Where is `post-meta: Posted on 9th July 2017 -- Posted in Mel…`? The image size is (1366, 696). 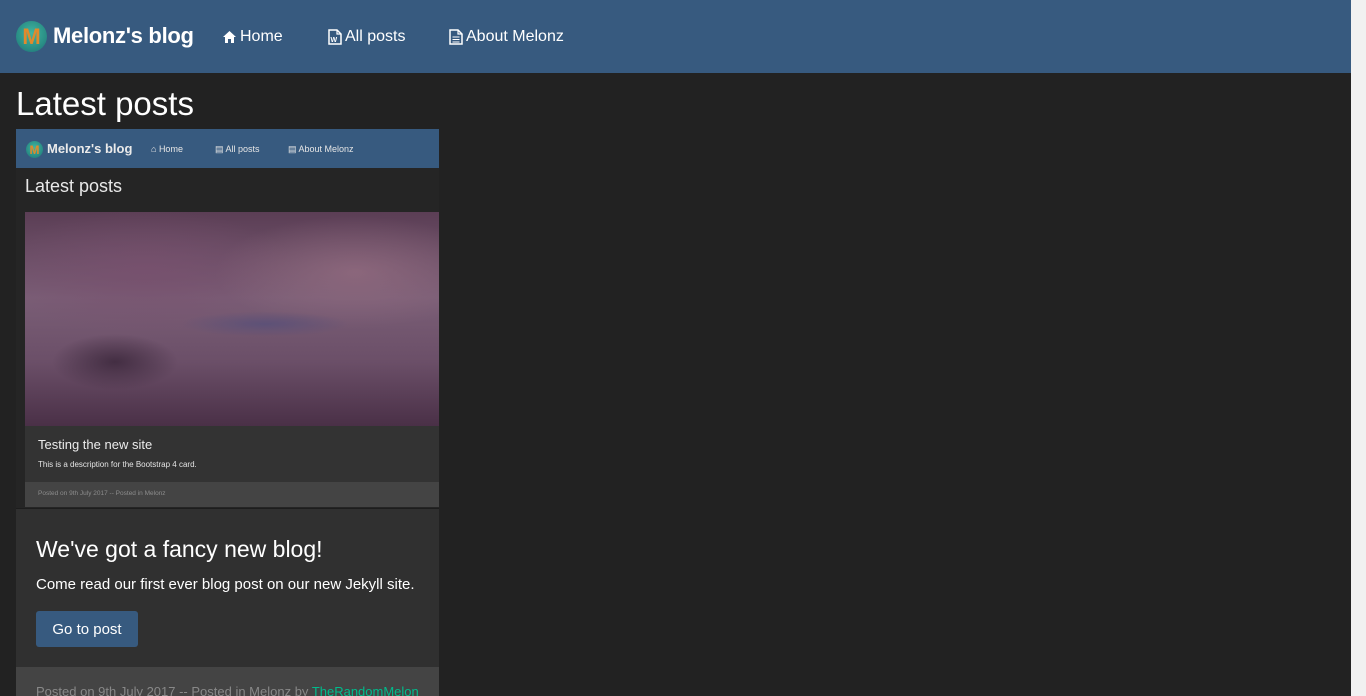
post-meta: Posted on 9th July 2017 -- Posted in Mel… is located at coordinates (227, 690).